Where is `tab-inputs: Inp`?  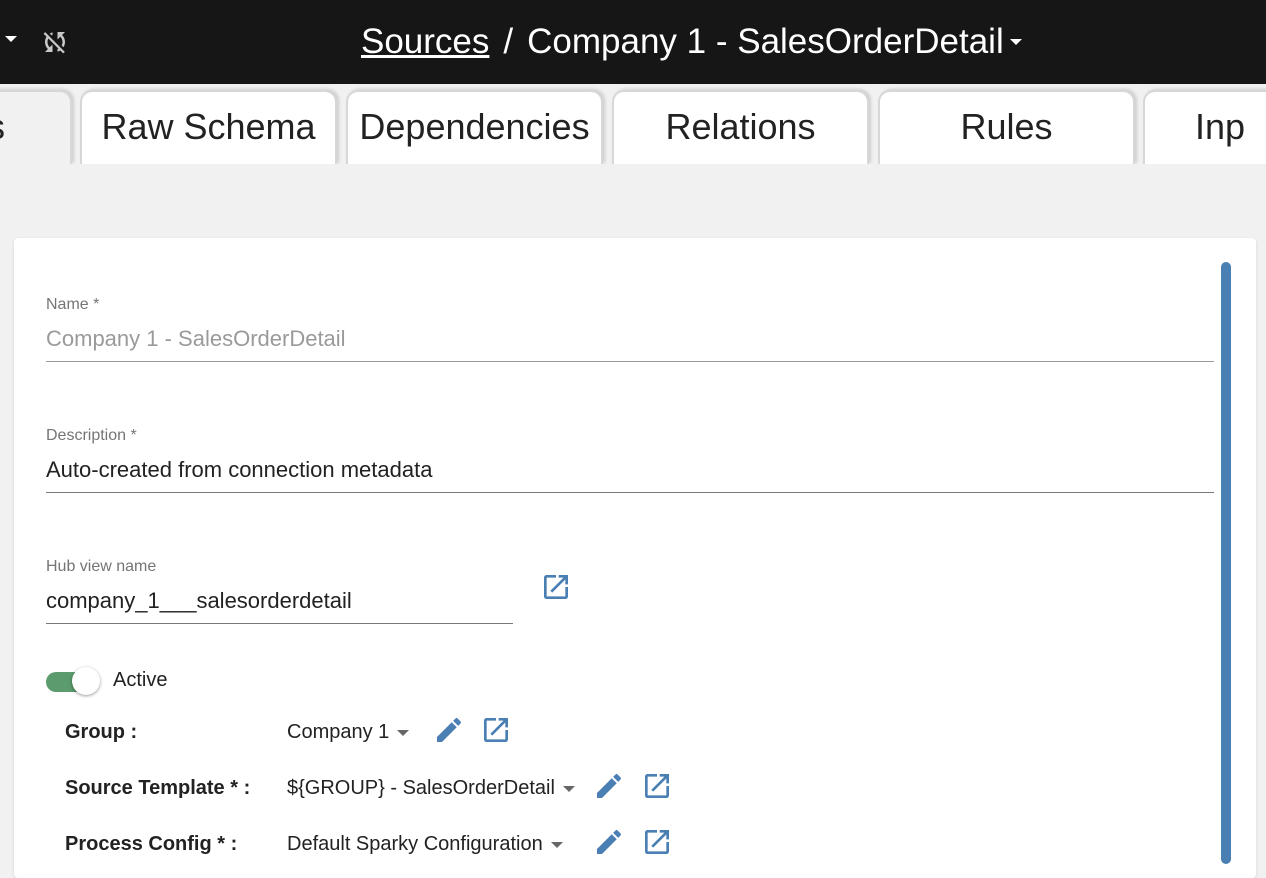 tab-inputs: Inp is located at coordinates (1204, 127).